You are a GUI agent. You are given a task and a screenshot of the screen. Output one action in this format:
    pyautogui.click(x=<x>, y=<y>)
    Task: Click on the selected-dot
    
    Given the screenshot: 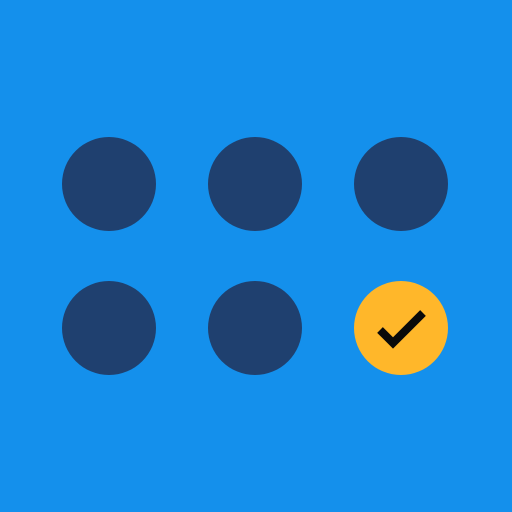 What is the action you would take?
    pyautogui.click(x=401, y=328)
    